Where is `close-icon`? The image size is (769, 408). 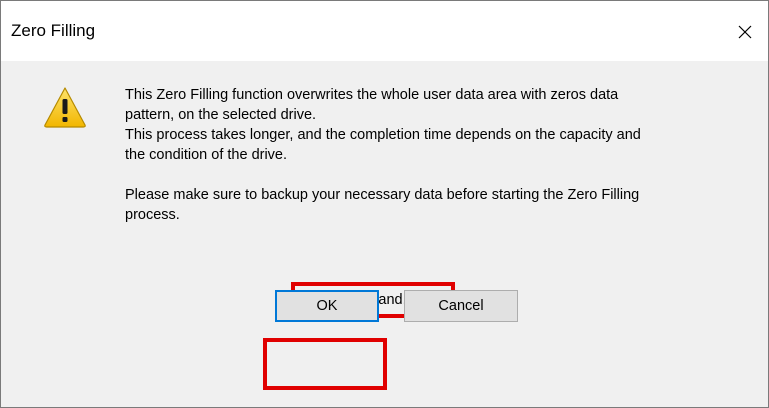
close-icon is located at coordinates (745, 32).